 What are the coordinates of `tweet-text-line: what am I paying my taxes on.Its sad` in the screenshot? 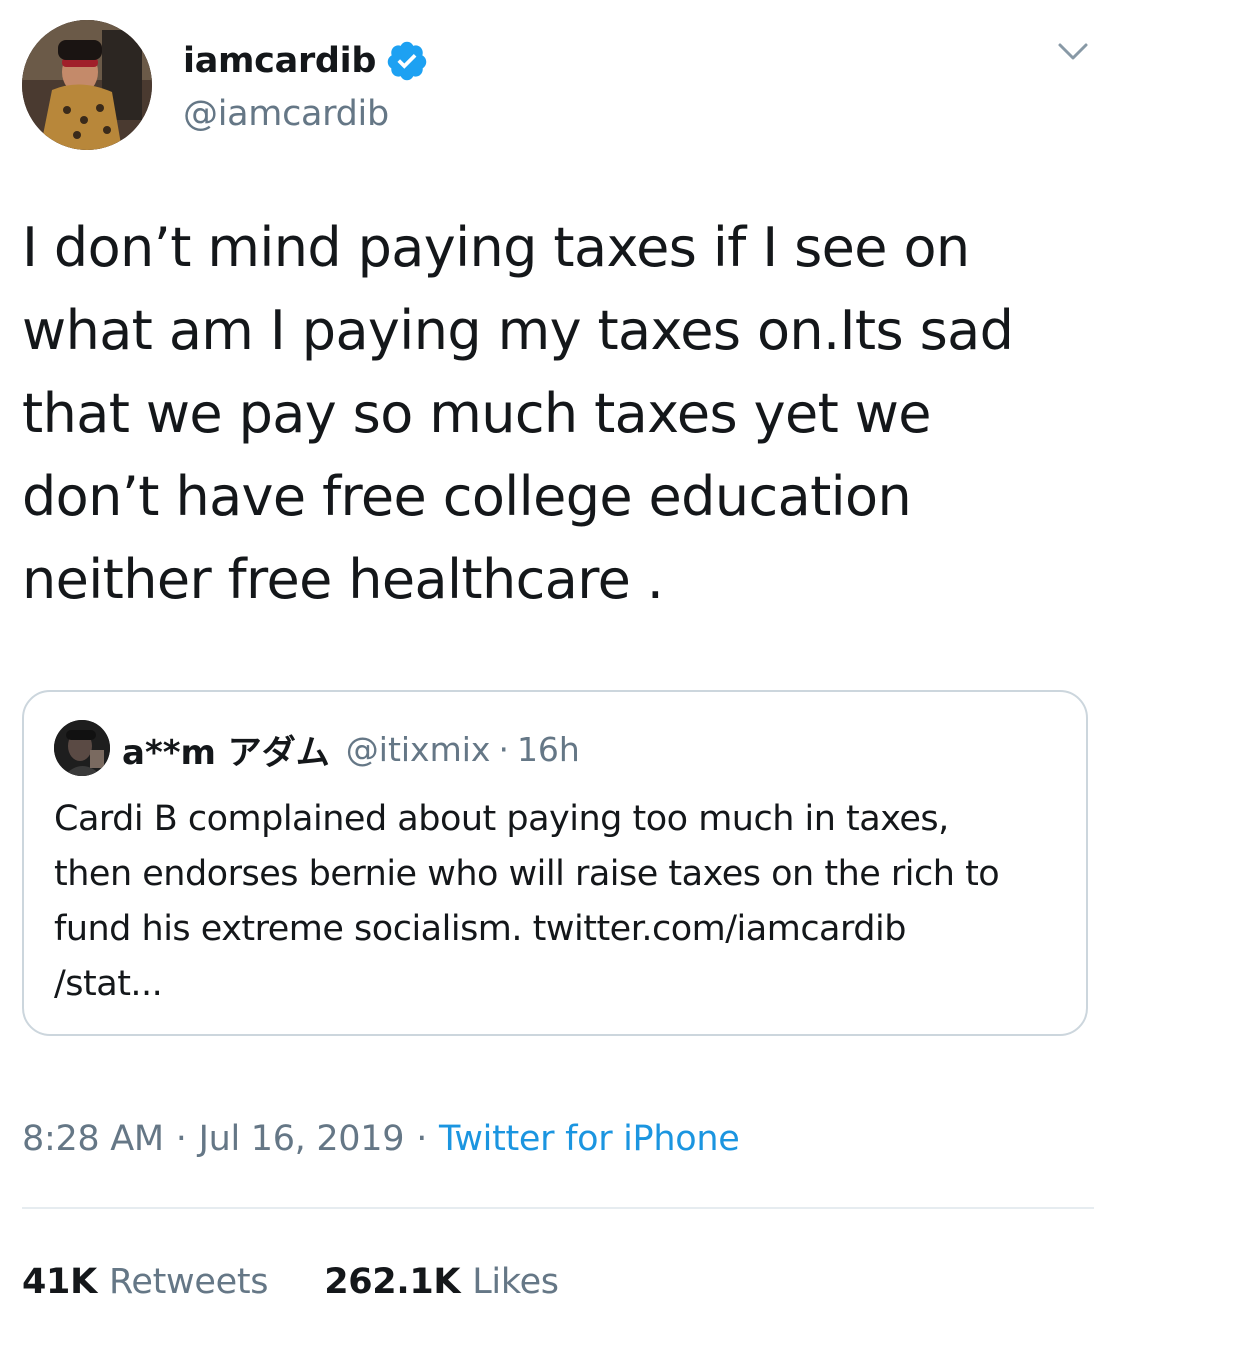 It's located at (518, 330).